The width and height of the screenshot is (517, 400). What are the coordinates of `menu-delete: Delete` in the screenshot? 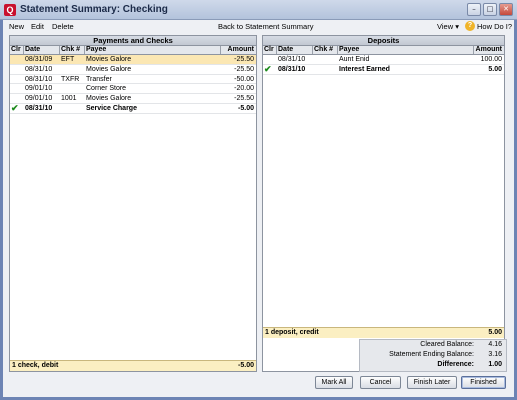 It's located at (63, 26).